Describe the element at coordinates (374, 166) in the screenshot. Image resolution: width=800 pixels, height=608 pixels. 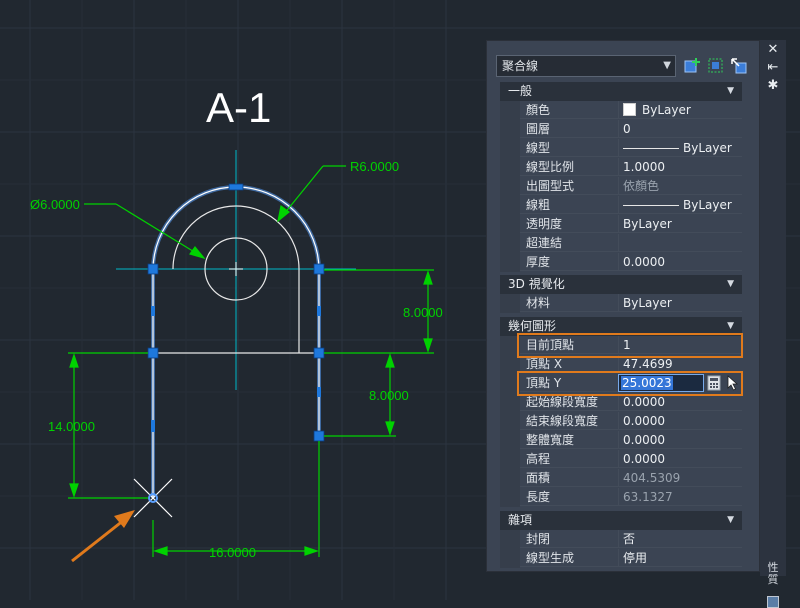
I see `dim-radius: R6.0000` at that location.